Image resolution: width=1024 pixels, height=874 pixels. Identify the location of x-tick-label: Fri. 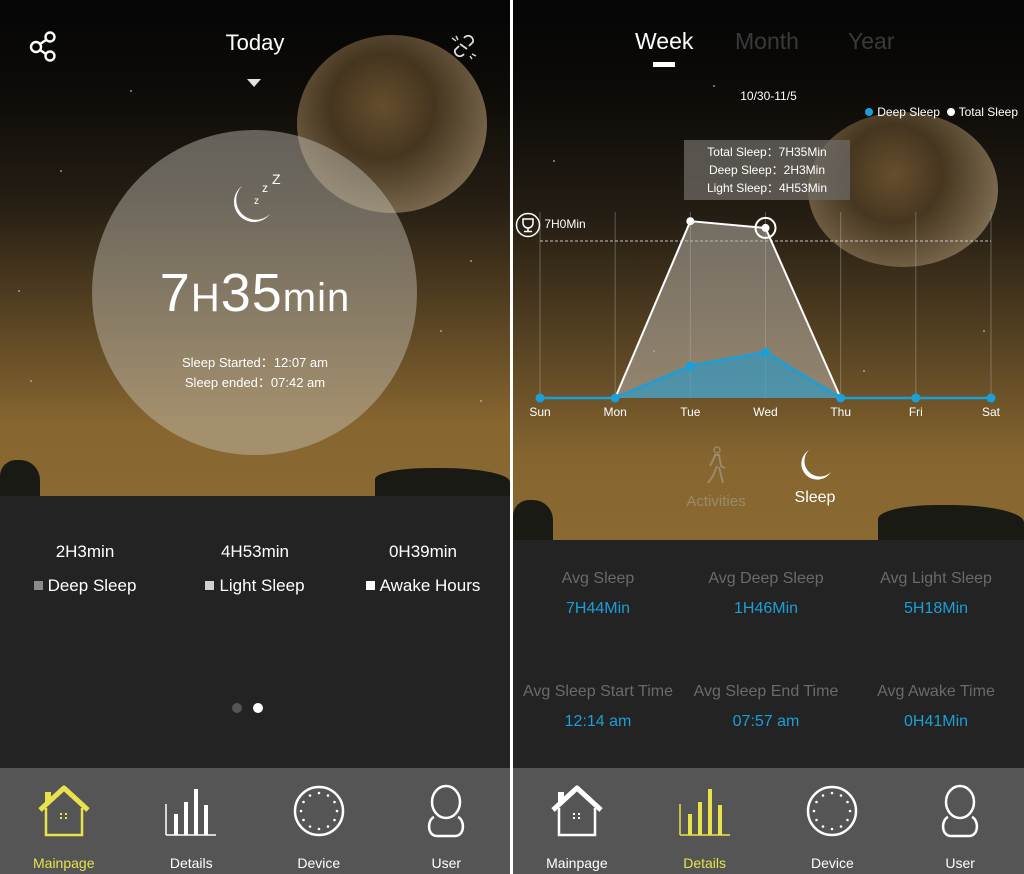
(916, 412).